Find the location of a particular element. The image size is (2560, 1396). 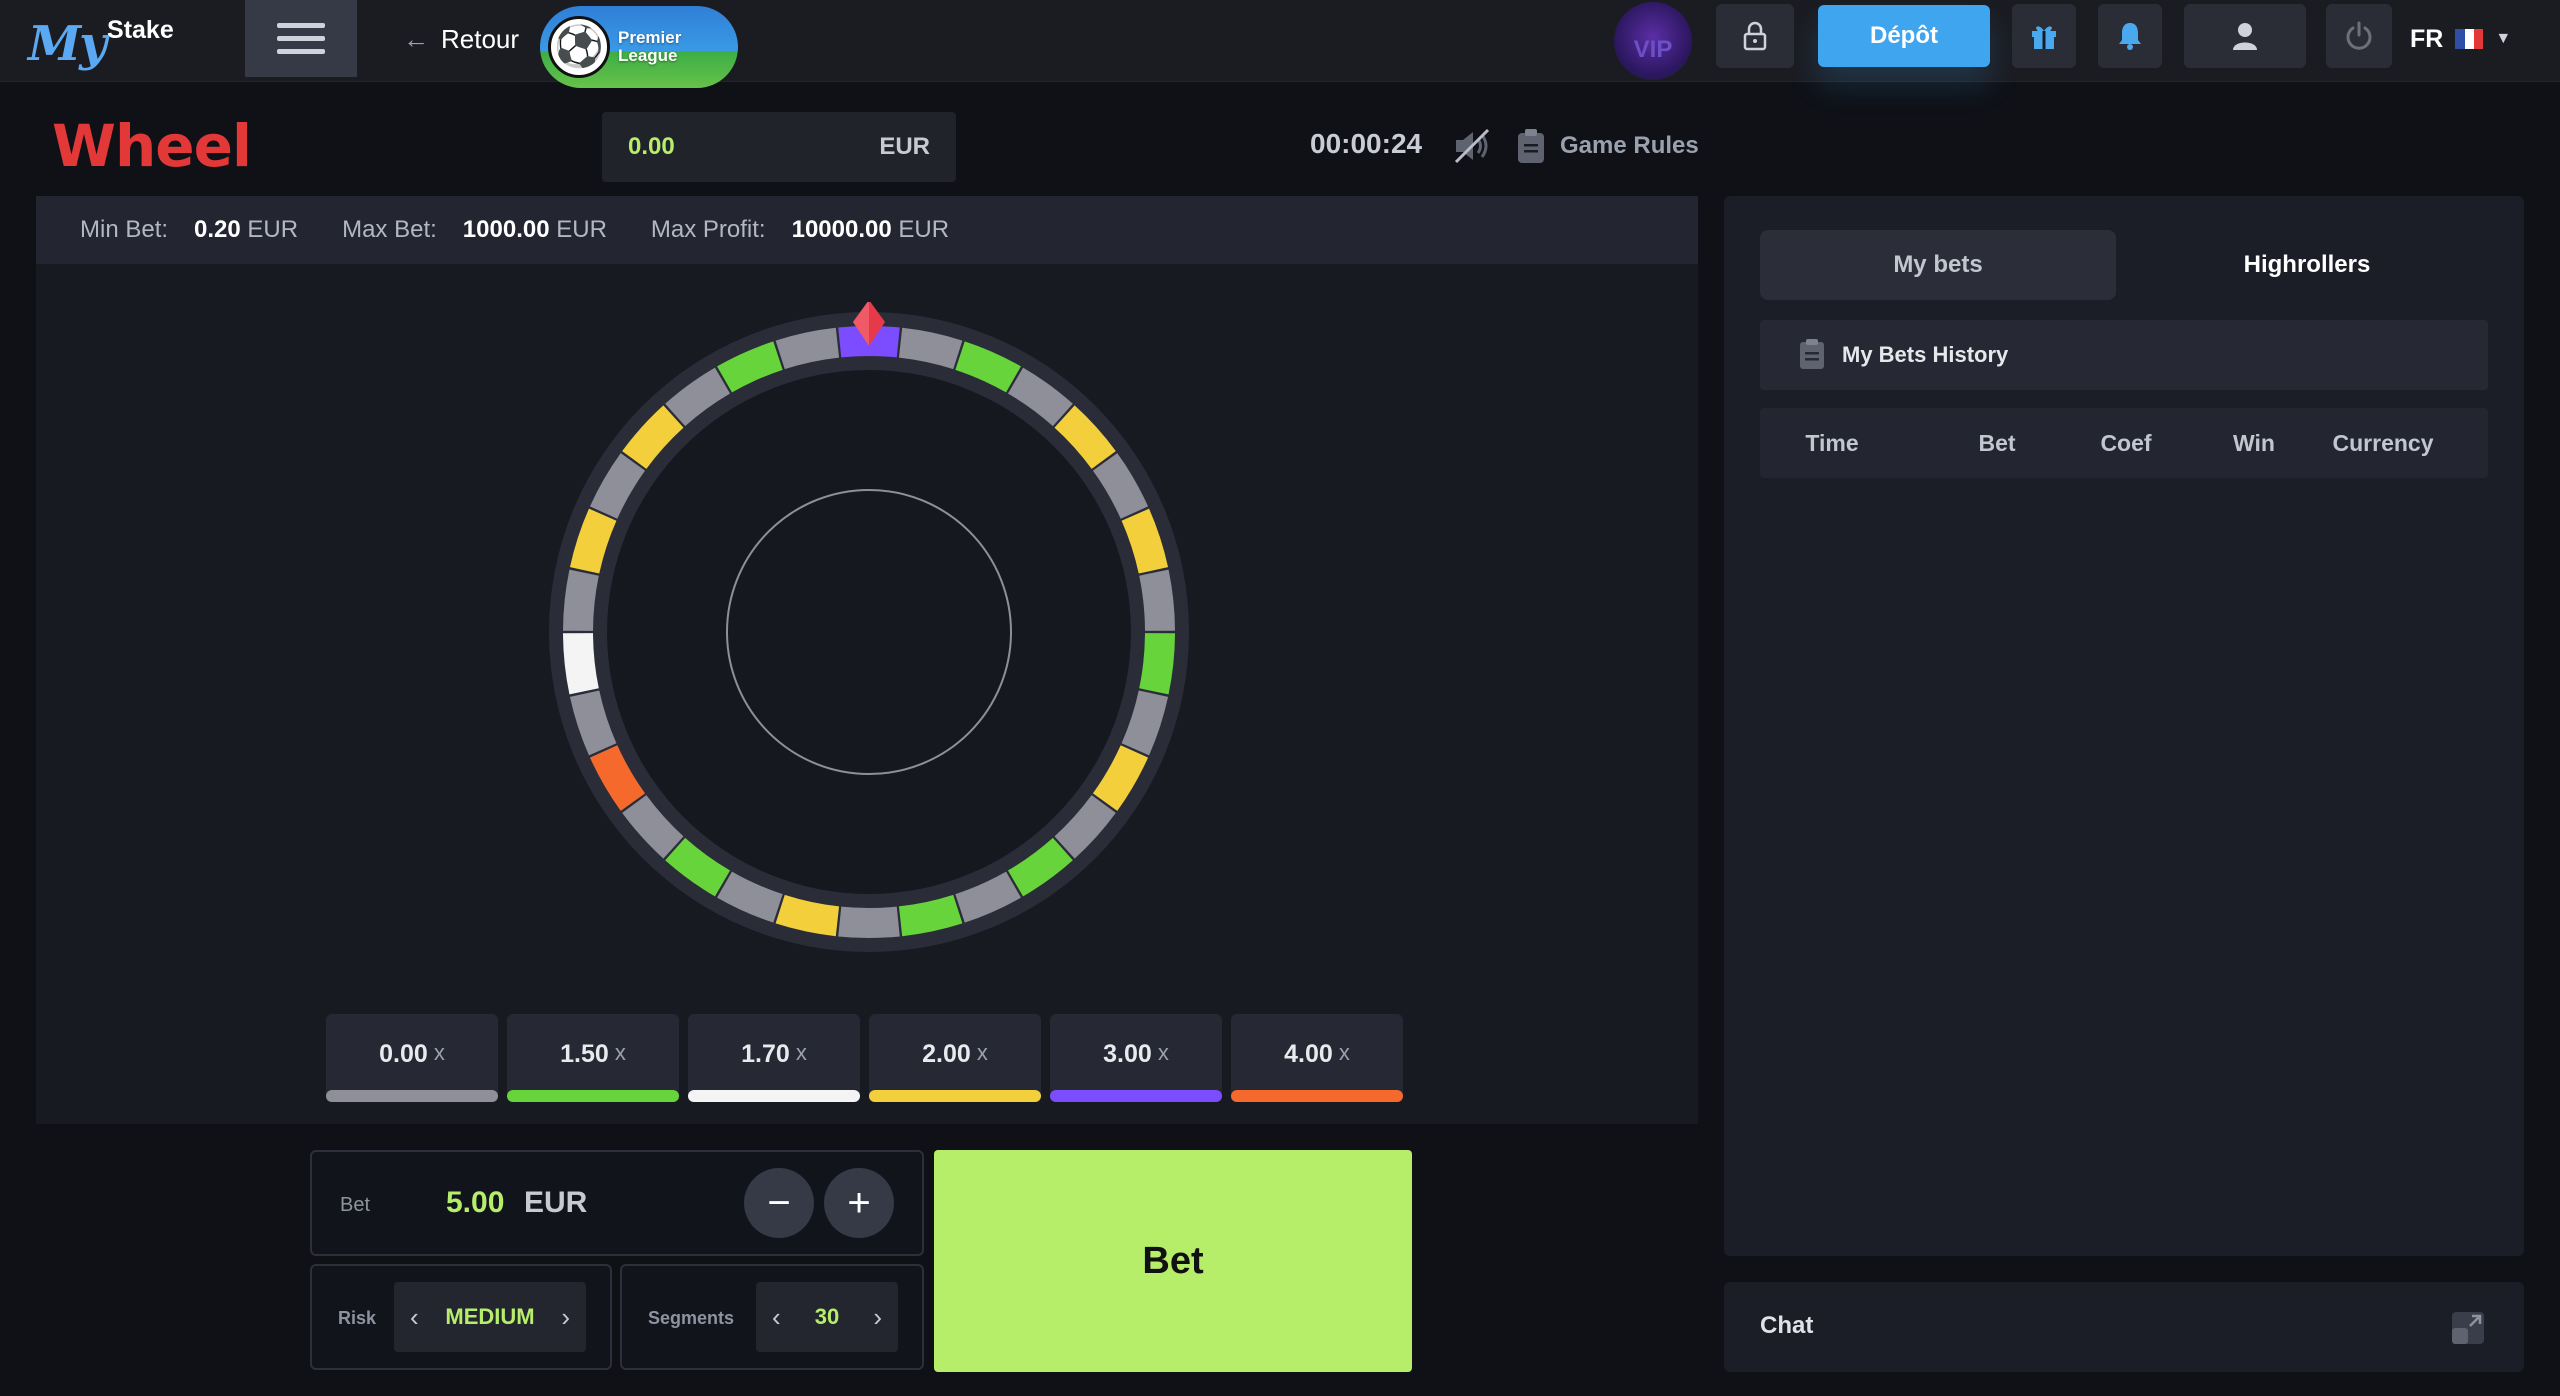

deposit-button: Dépôt is located at coordinates (1904, 36).